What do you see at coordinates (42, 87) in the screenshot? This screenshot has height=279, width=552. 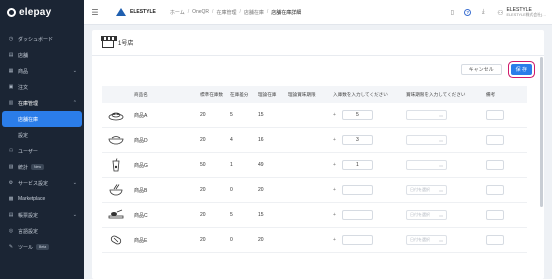 I see `sidebar-item-orders: ▣ 注文` at bounding box center [42, 87].